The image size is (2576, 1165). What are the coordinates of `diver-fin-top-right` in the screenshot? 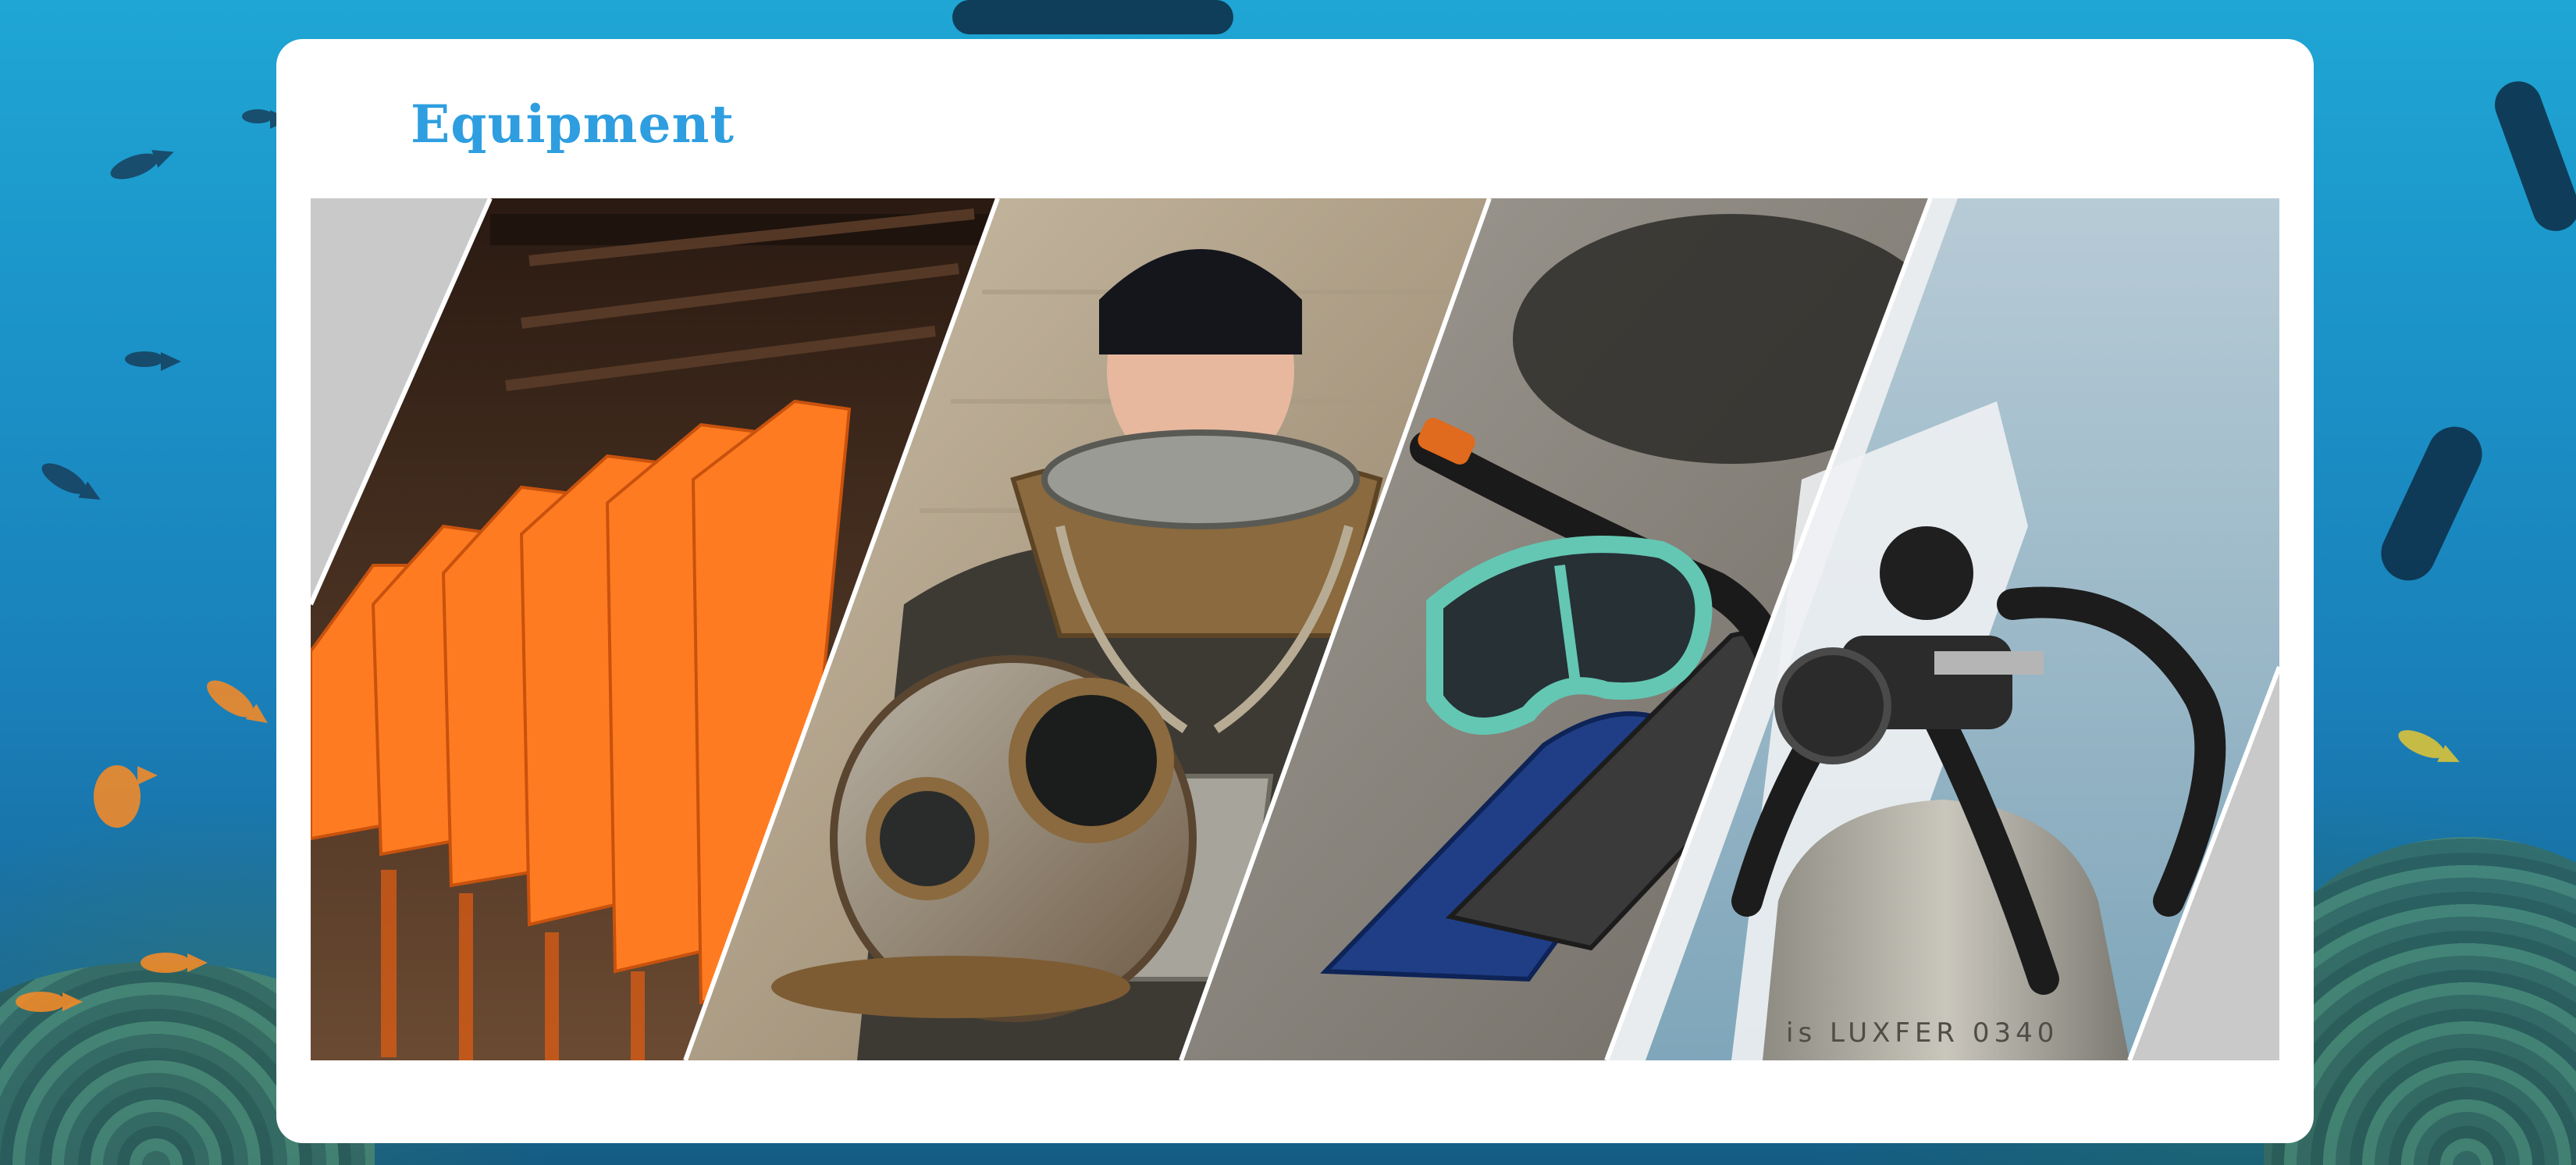 It's located at (2532, 156).